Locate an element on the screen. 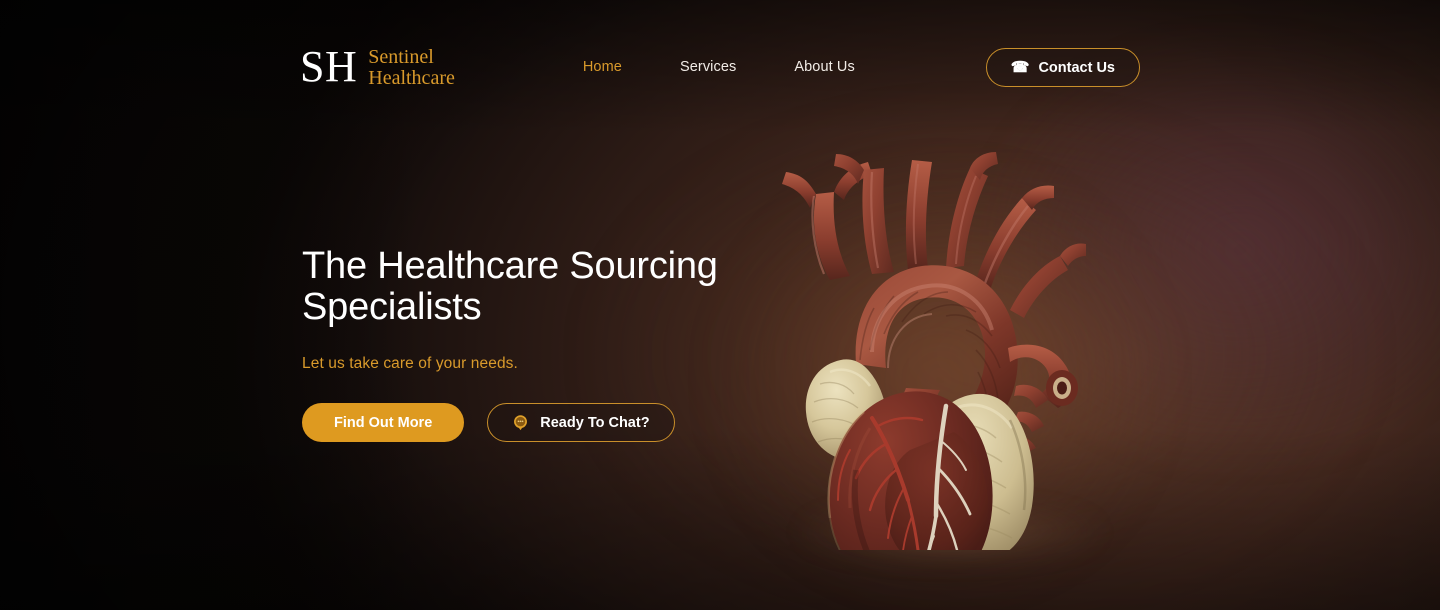  hero-subheadline: Let us take care of your needs. is located at coordinates (410, 363).